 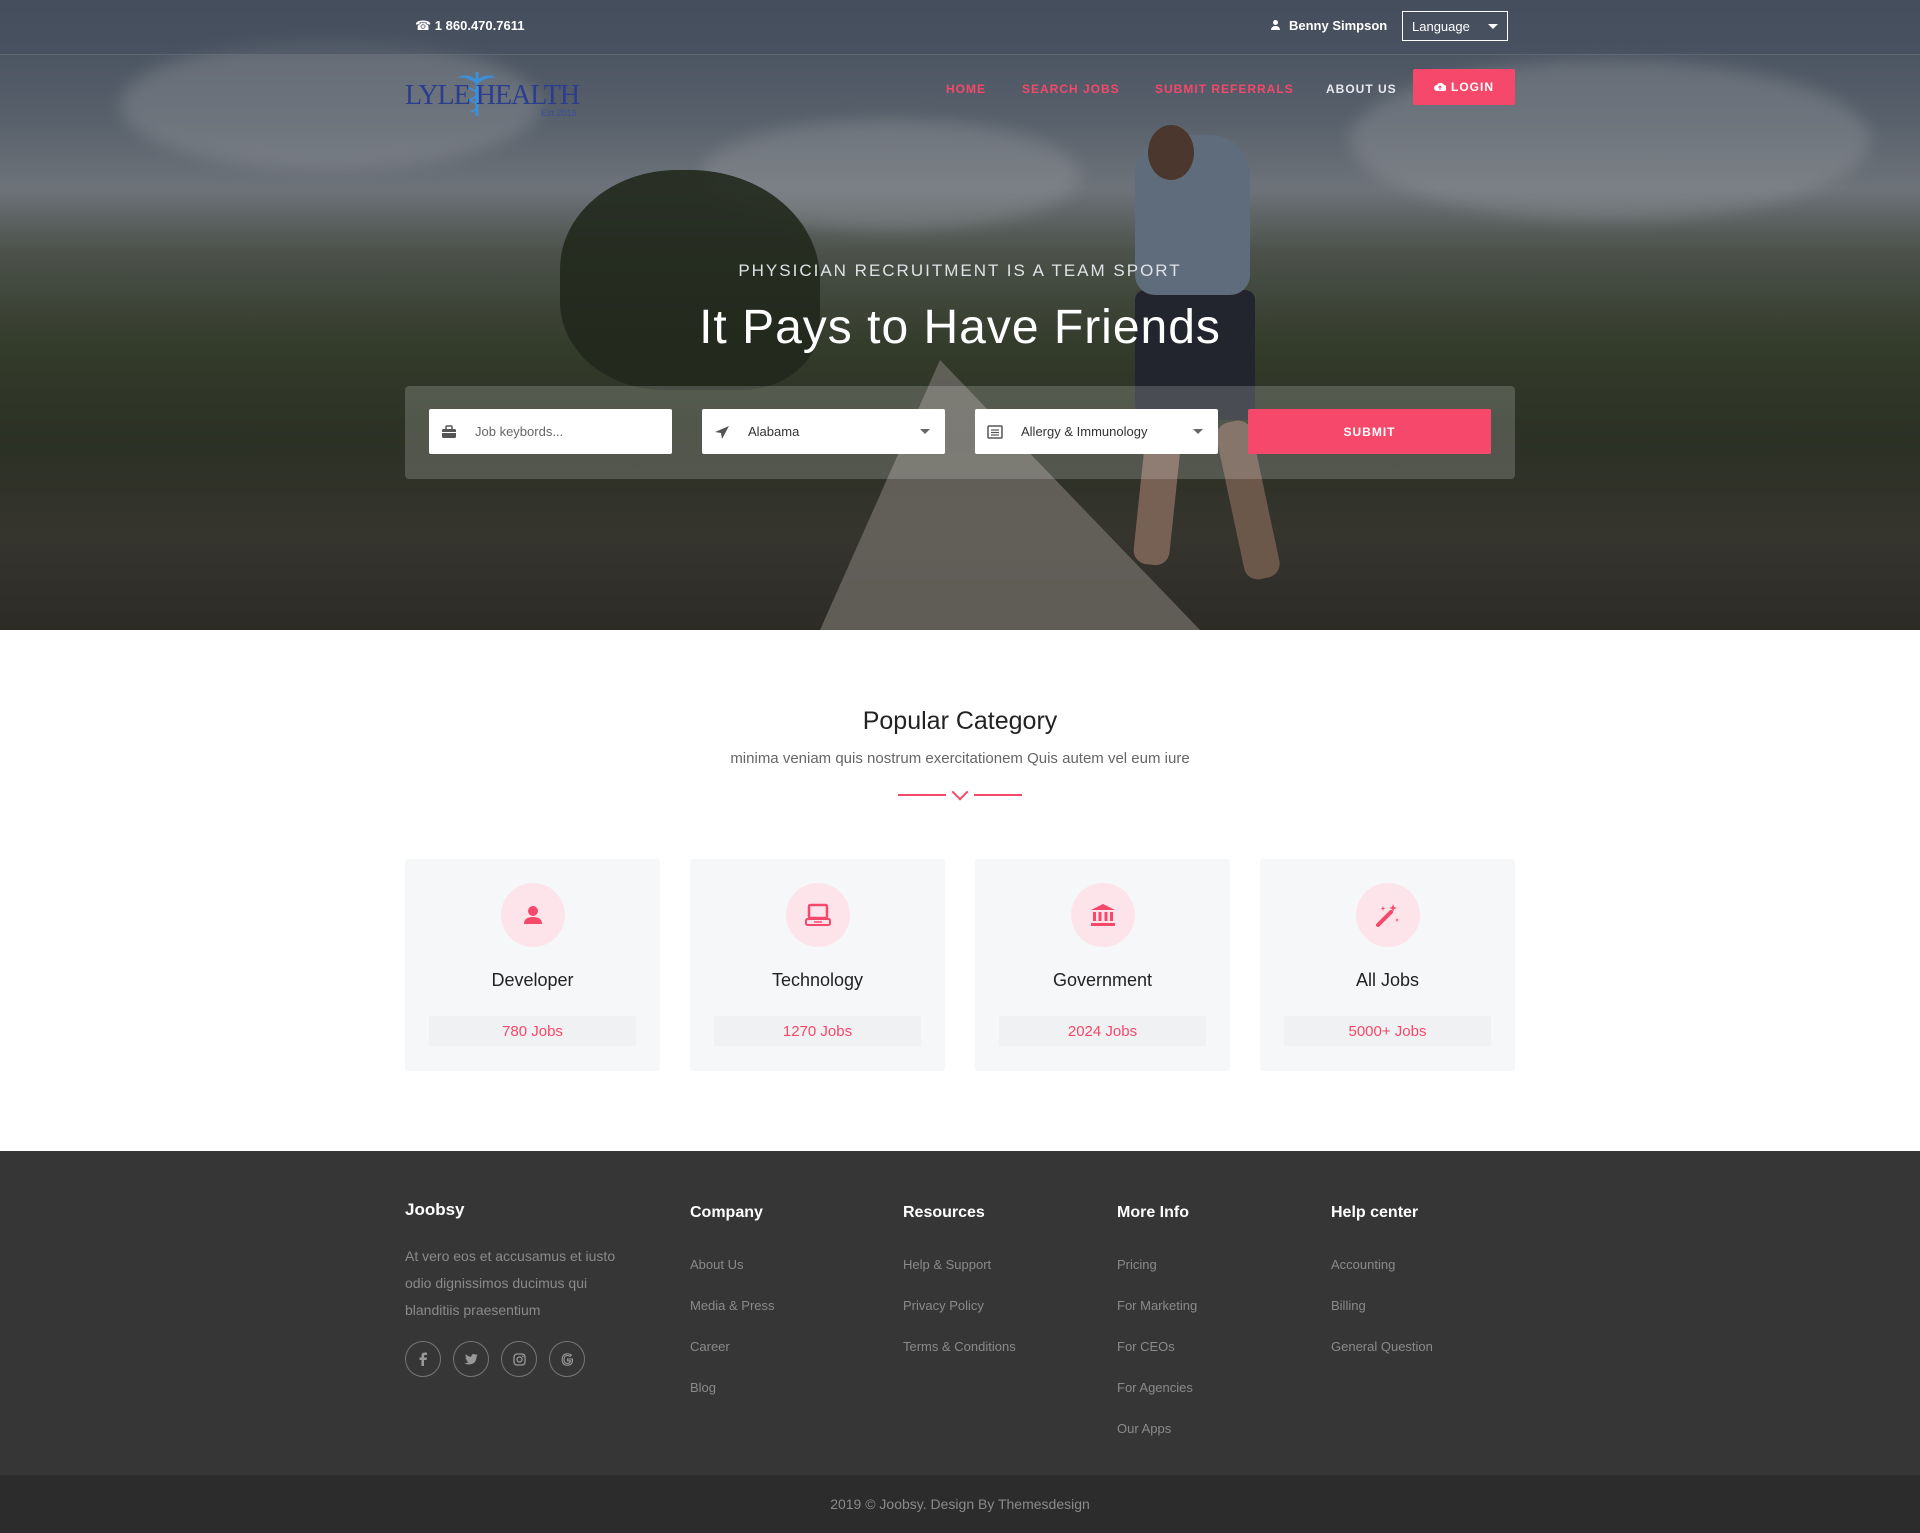 I want to click on footer-link-about-us: About Us, so click(x=716, y=1264).